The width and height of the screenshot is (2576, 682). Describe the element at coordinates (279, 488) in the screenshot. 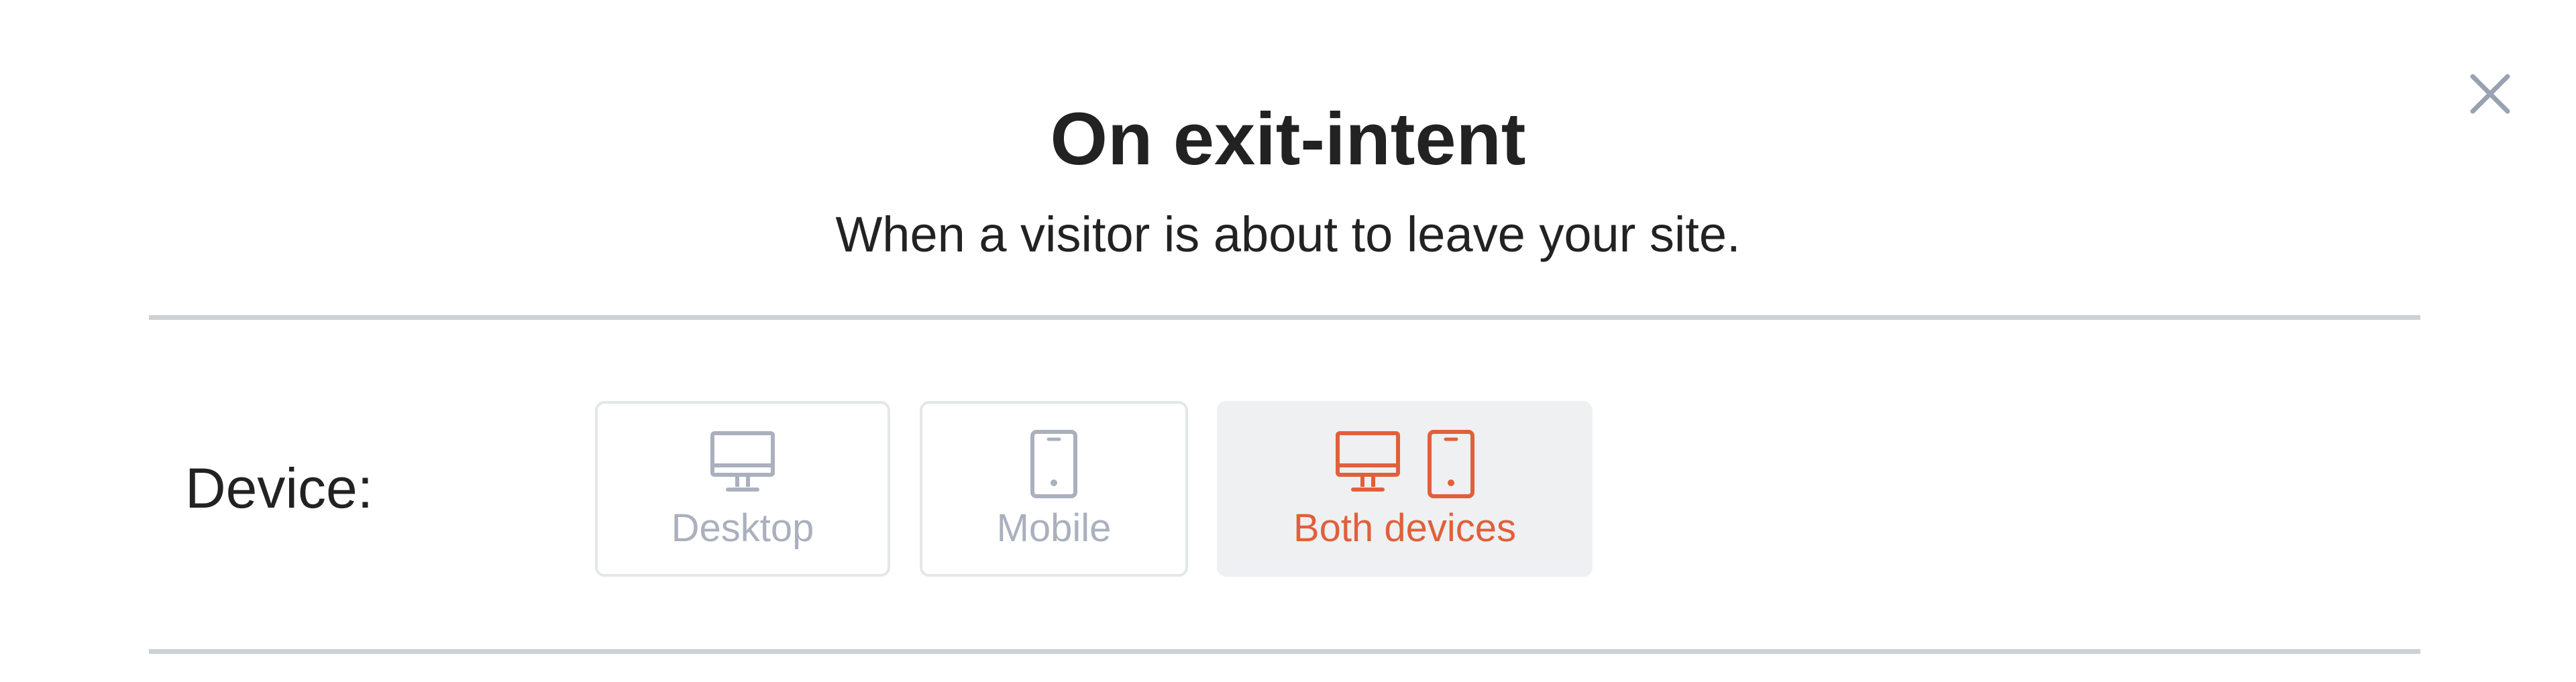

I see `device-label: Device:` at that location.